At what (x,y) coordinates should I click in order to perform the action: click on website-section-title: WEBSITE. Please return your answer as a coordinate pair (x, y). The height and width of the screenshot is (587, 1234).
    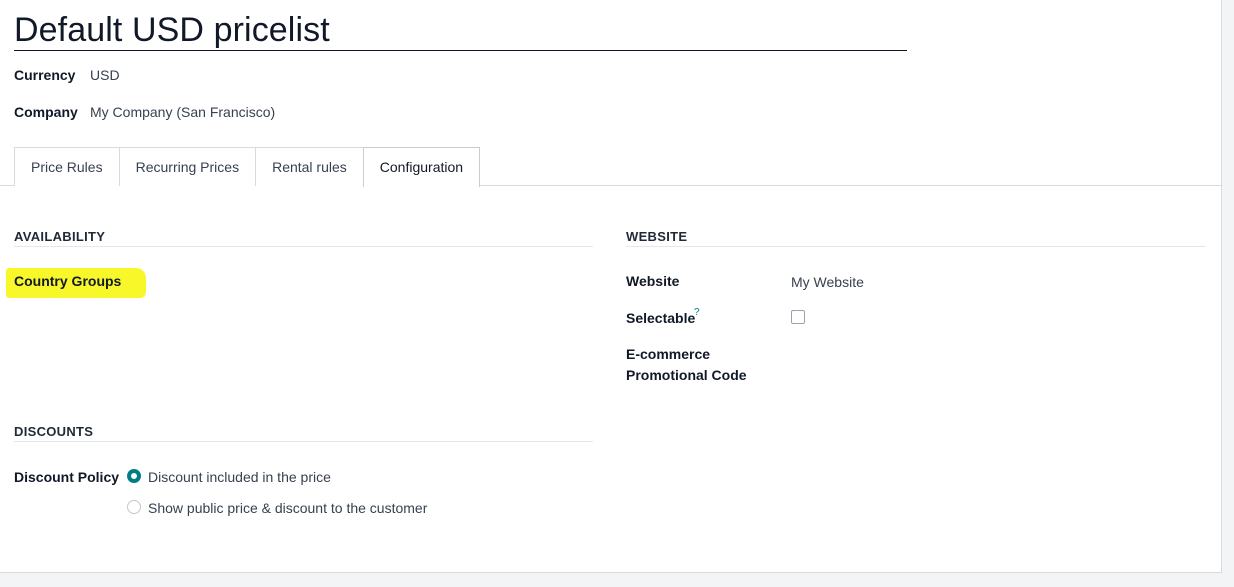
    Looking at the image, I should click on (916, 238).